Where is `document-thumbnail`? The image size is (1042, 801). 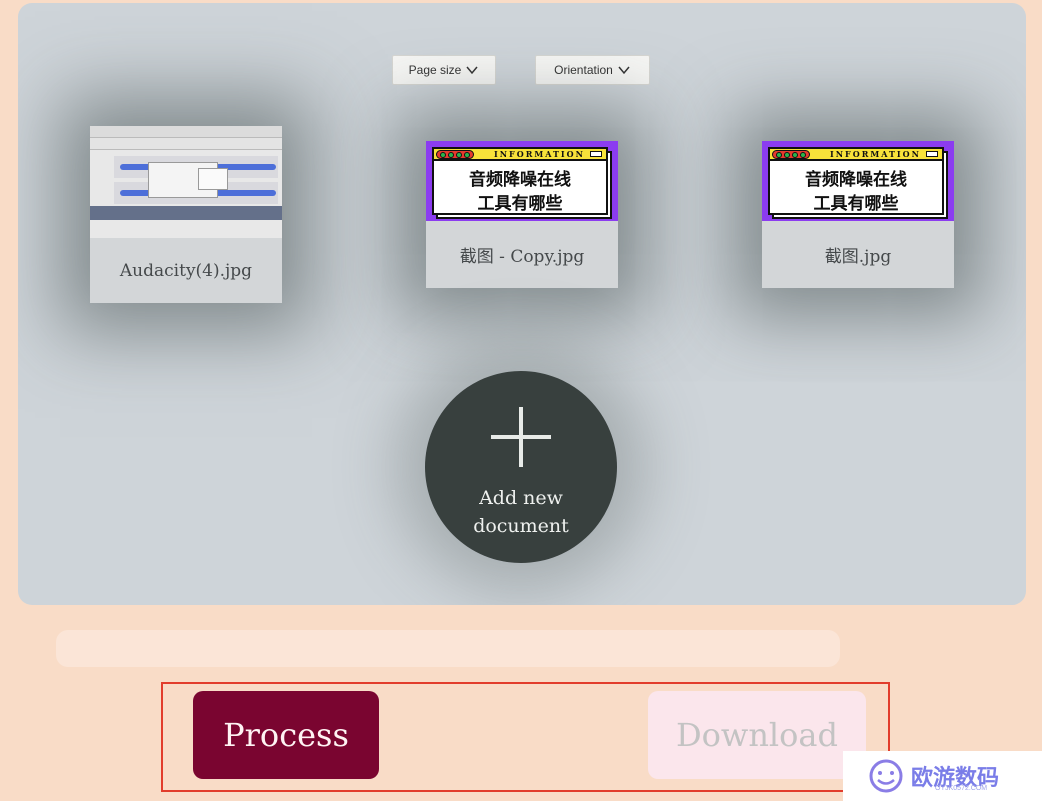 document-thumbnail is located at coordinates (186, 182).